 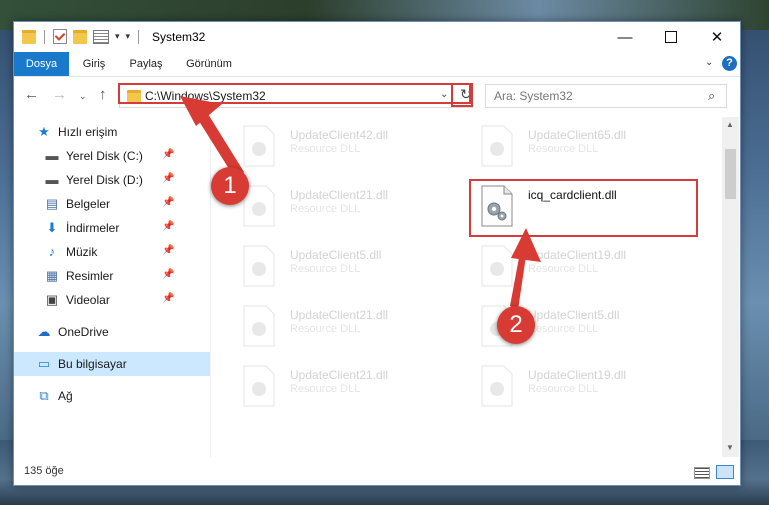 I want to click on sidebar-item-pictures: ▦ Resimler 📌, so click(x=112, y=276).